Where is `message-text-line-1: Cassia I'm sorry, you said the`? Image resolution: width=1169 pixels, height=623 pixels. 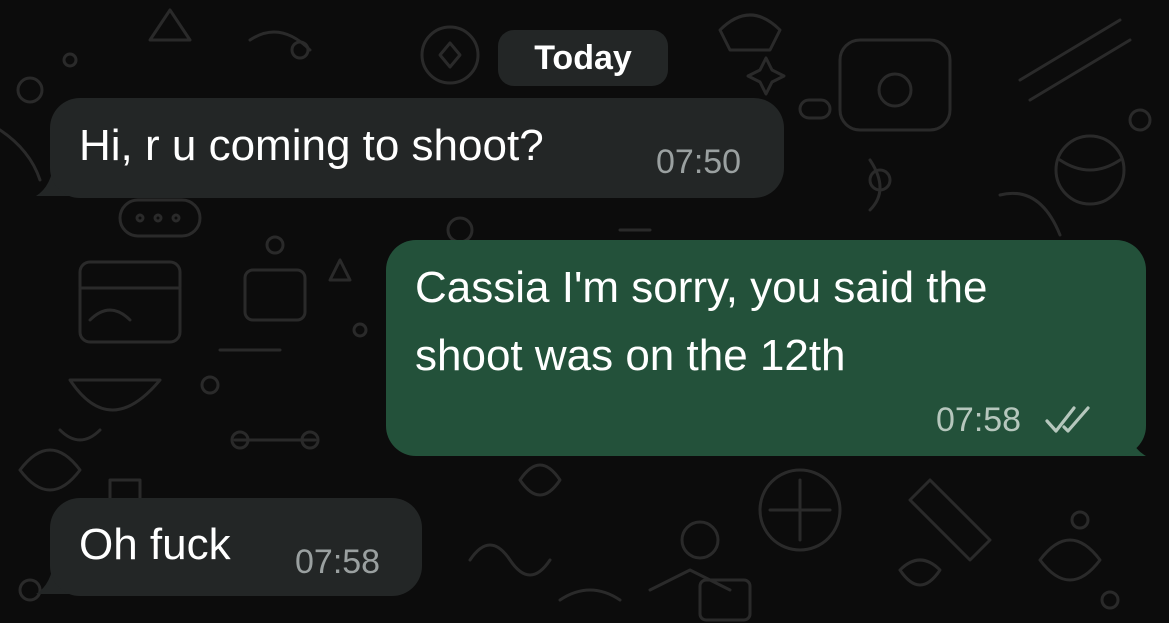
message-text-line-1: Cassia I'm sorry, you said the is located at coordinates (701, 287).